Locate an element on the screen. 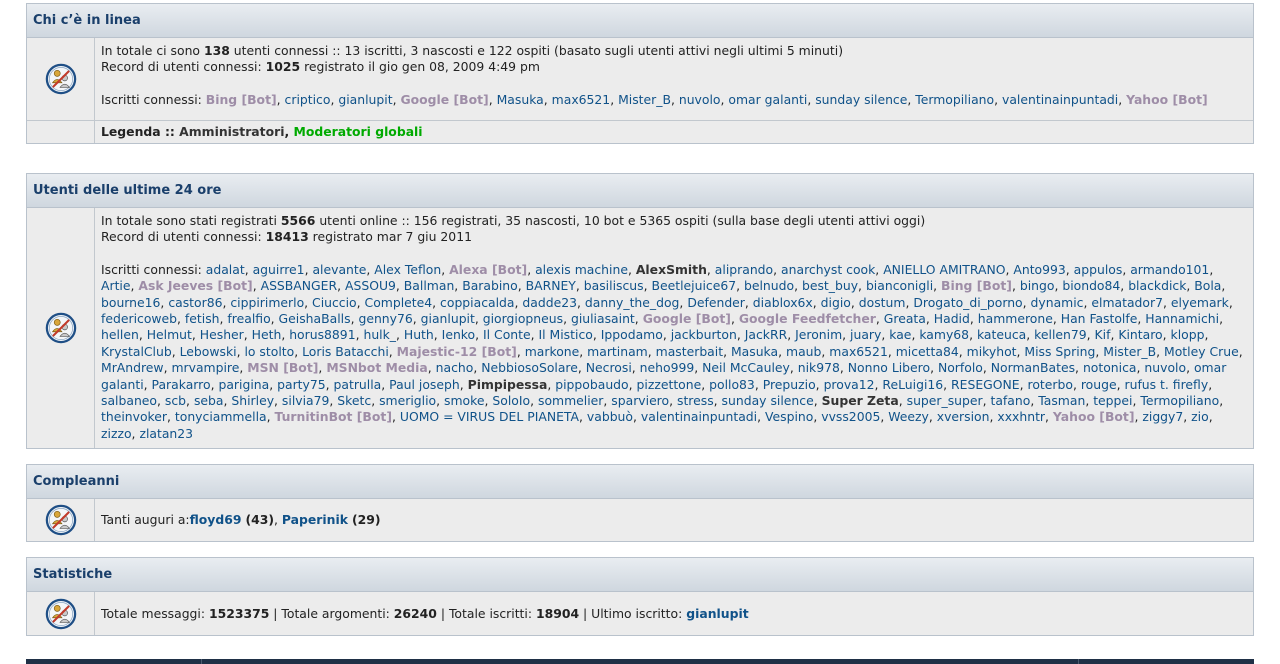 Image resolution: width=1280 pixels, height=664 pixels. user-link: MrAndrew is located at coordinates (132, 367).